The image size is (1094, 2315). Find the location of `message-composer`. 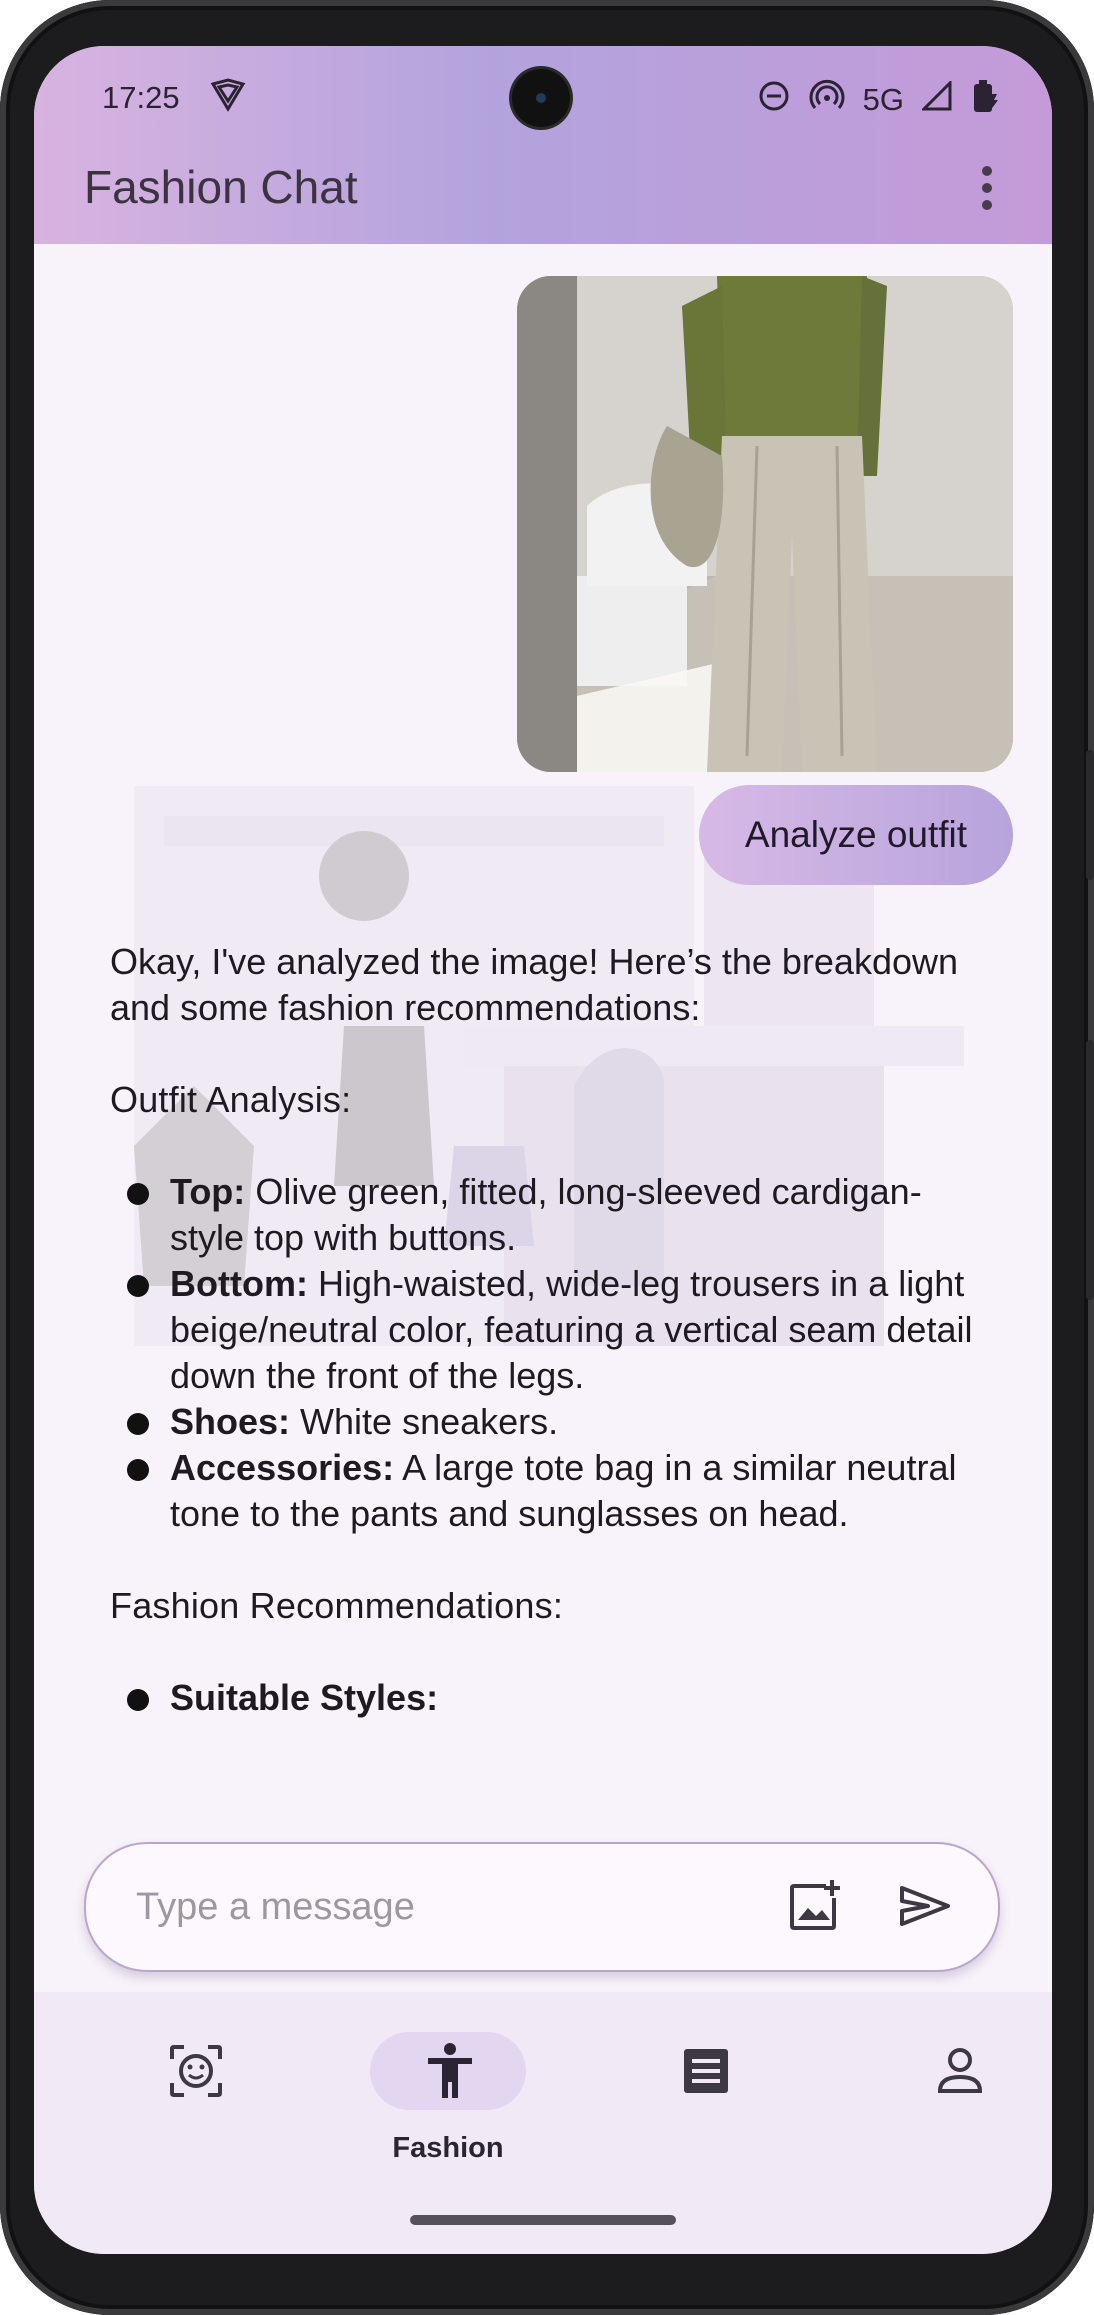

message-composer is located at coordinates (542, 1907).